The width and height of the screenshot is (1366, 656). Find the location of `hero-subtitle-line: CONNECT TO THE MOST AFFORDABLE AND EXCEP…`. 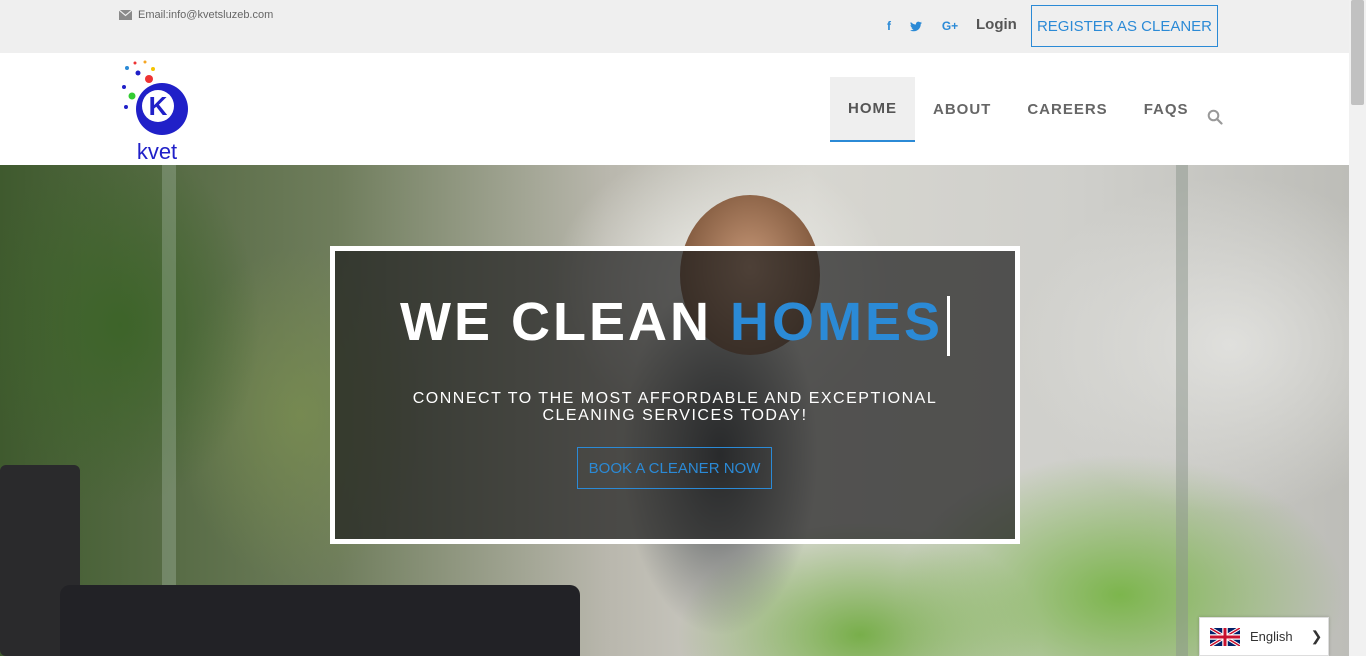

hero-subtitle-line: CONNECT TO THE MOST AFFORDABLE AND EXCEP… is located at coordinates (675, 398).